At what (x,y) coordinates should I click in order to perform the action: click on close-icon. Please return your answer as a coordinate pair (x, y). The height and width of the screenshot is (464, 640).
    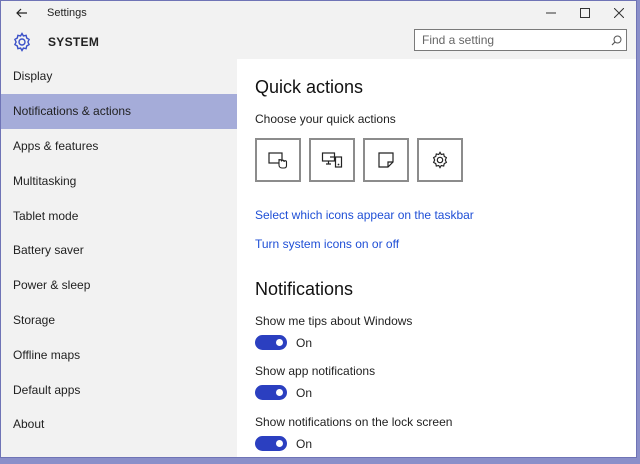
    Looking at the image, I should click on (619, 13).